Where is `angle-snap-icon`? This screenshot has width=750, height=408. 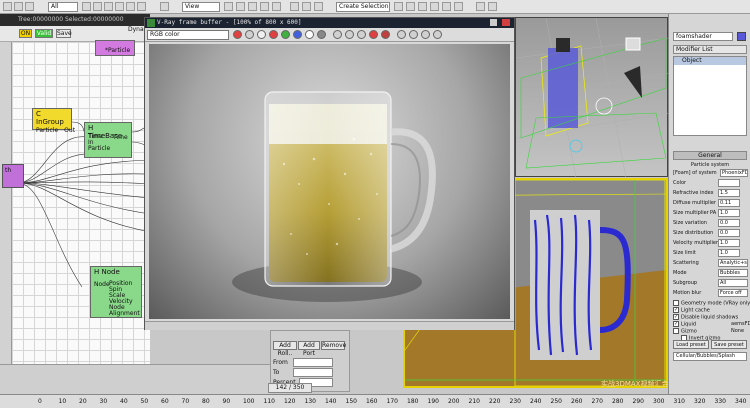 angle-snap-icon is located at coordinates (252, 6).